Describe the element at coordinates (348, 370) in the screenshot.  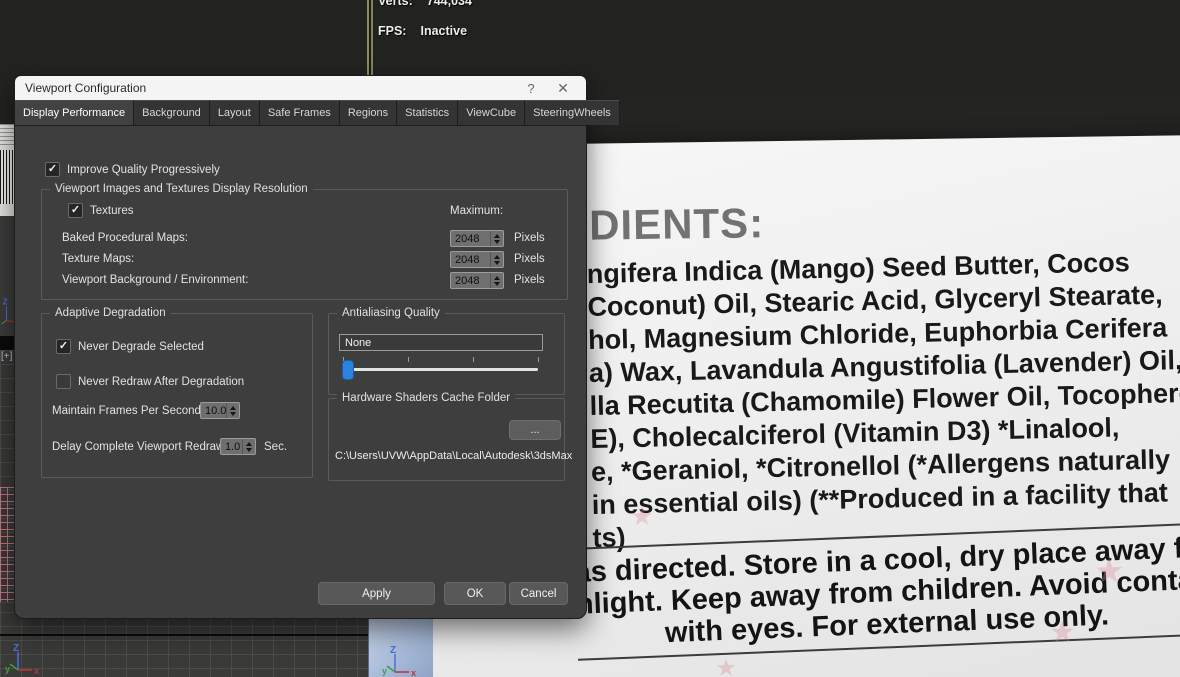
I see `antialiasing-slider-handle` at that location.